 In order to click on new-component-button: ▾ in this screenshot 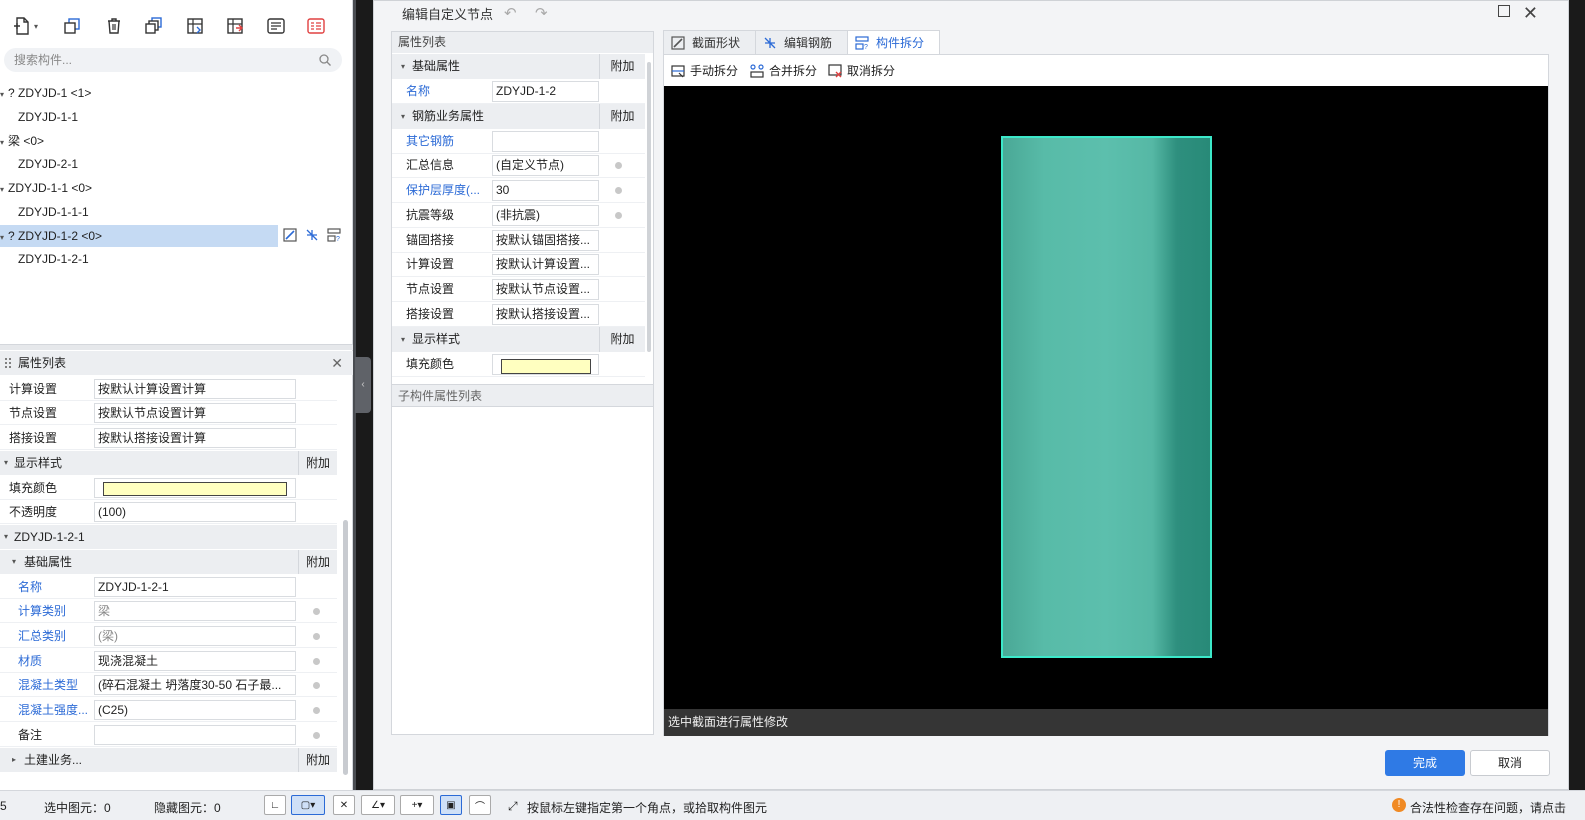, I will do `click(25, 26)`.